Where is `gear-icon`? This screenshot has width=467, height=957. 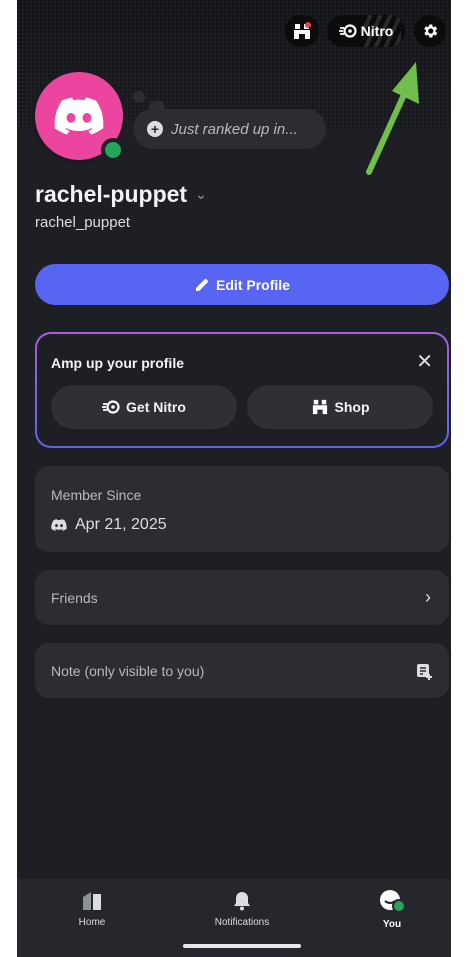
gear-icon is located at coordinates (431, 31).